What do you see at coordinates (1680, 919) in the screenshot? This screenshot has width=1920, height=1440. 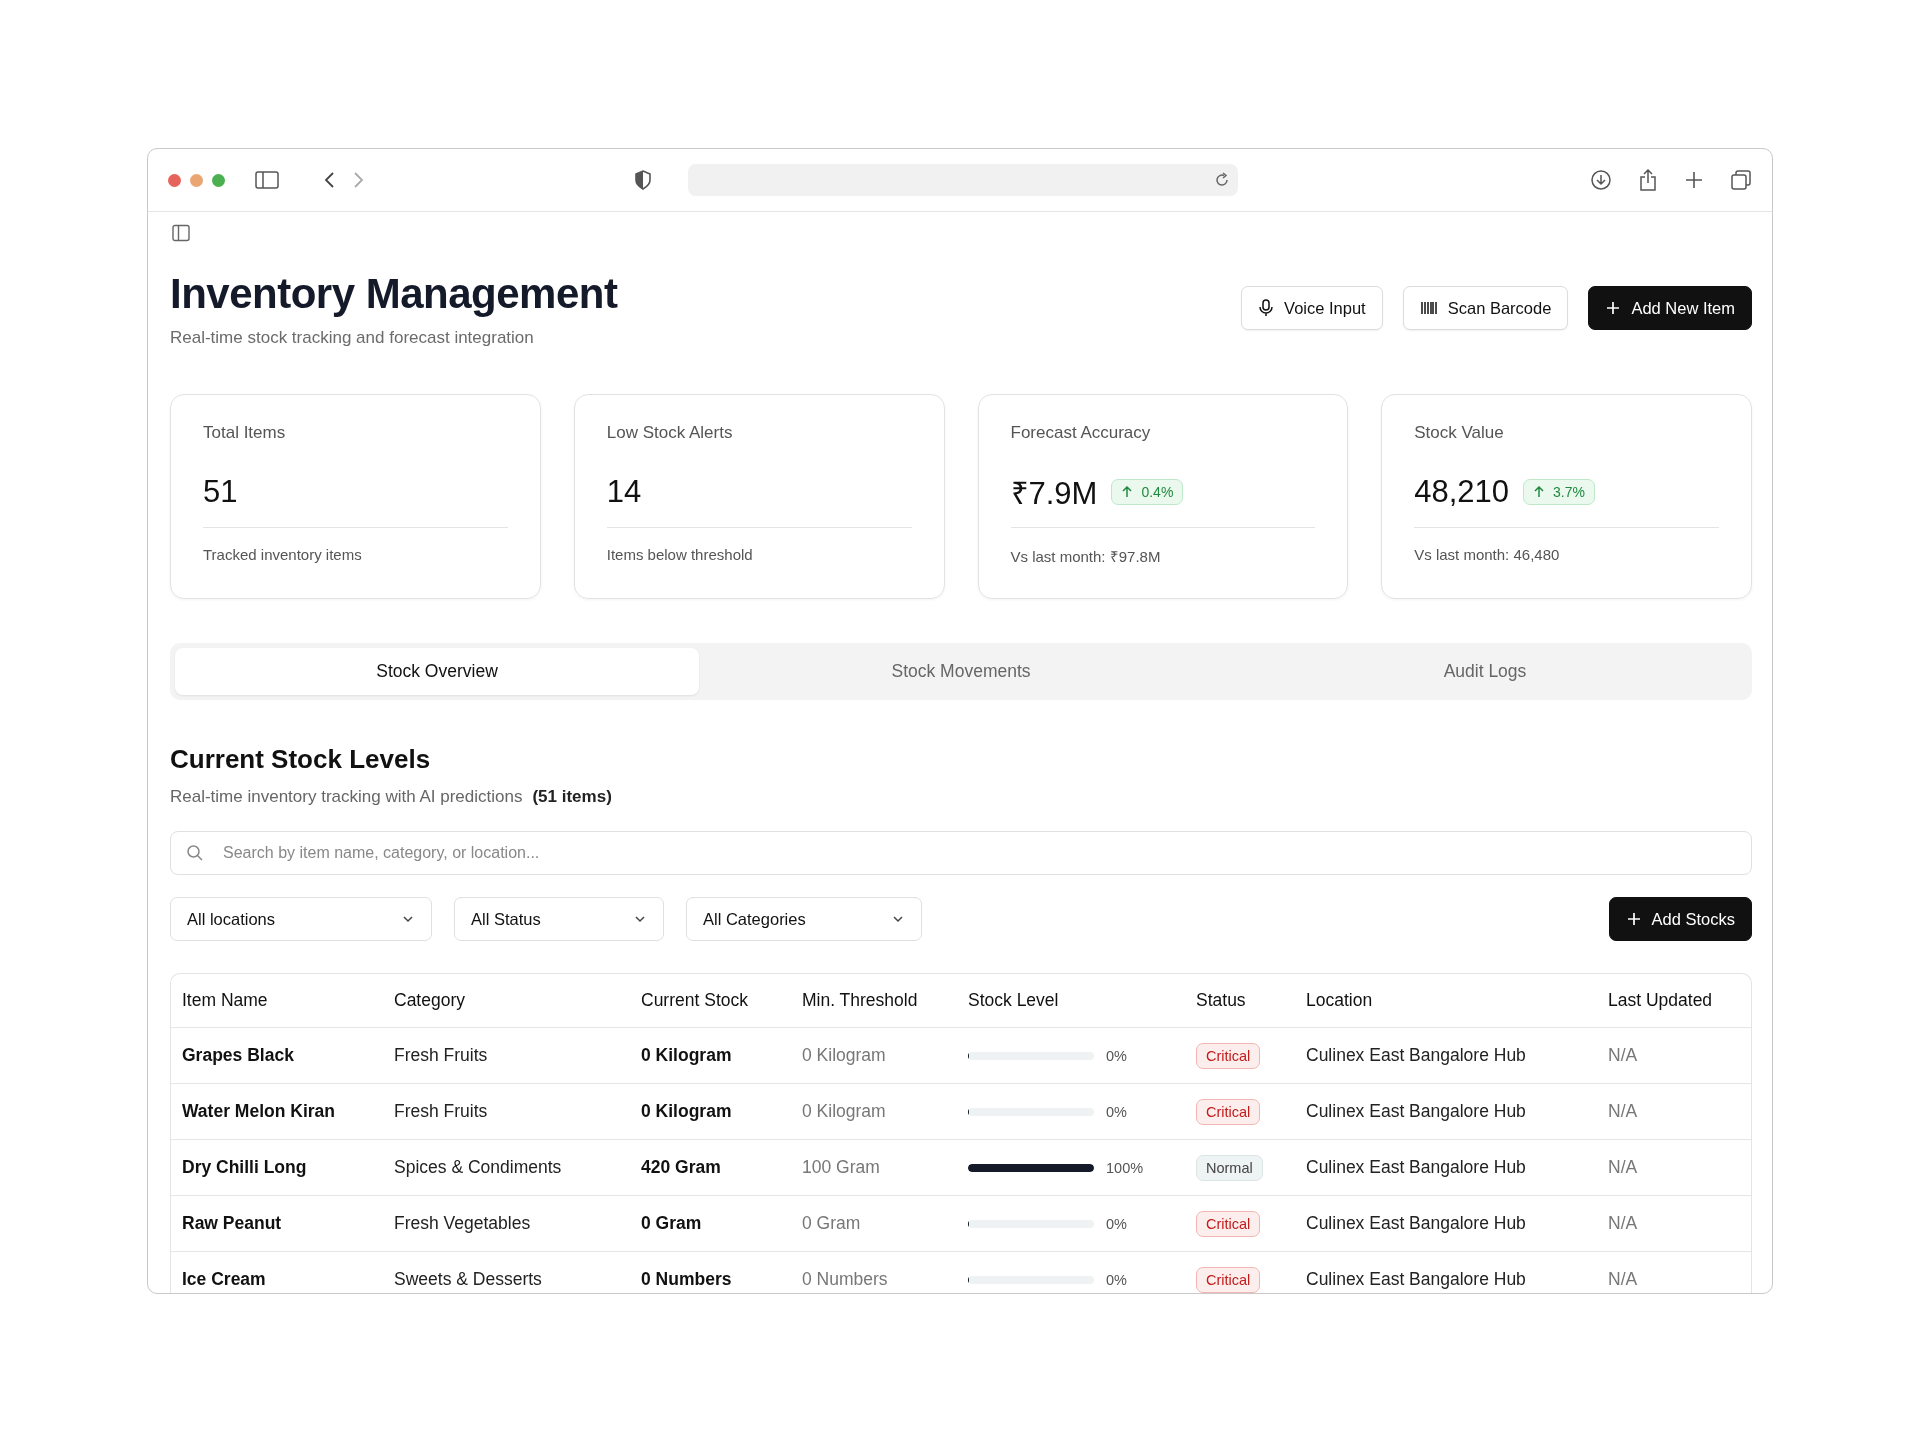 I see `add-stocks-button: Add Stocks` at bounding box center [1680, 919].